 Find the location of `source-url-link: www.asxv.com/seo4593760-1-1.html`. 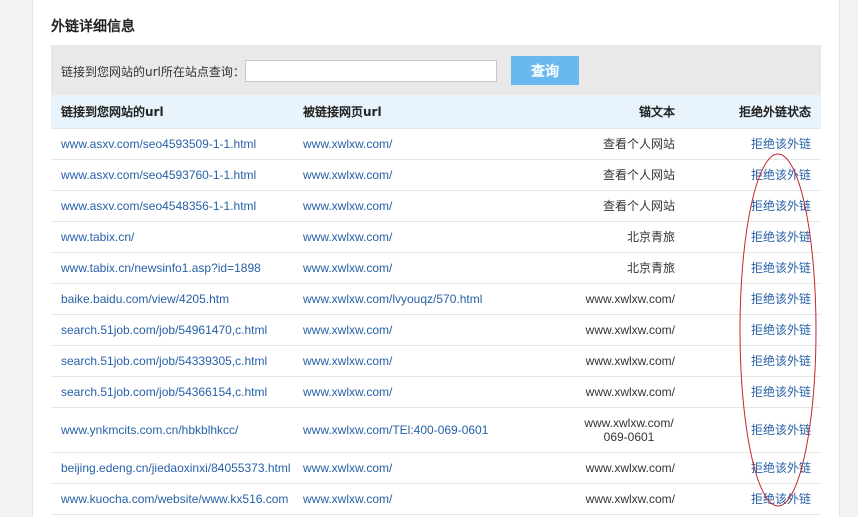

source-url-link: www.asxv.com/seo4593760-1-1.html is located at coordinates (158, 175).